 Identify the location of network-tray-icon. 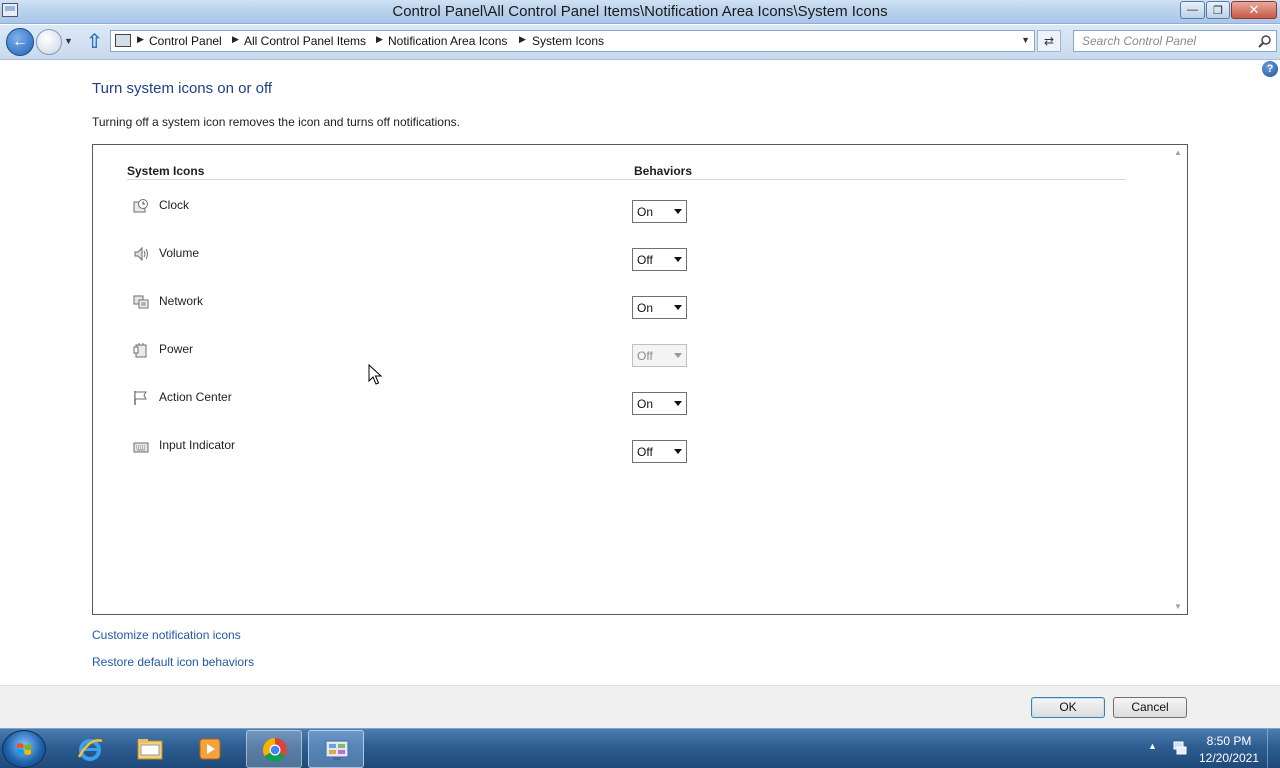
(1180, 748).